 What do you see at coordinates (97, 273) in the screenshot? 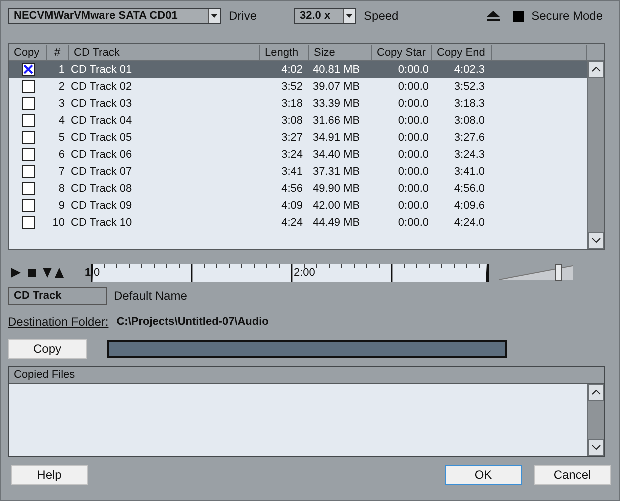
I see `ruler-label: 0` at bounding box center [97, 273].